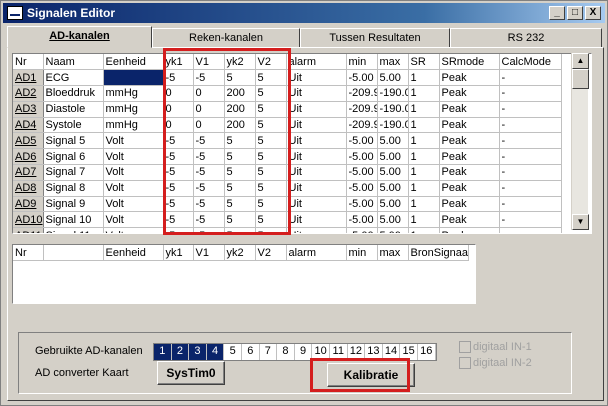  What do you see at coordinates (580, 222) in the screenshot?
I see `scroll-down-icon: ▼` at bounding box center [580, 222].